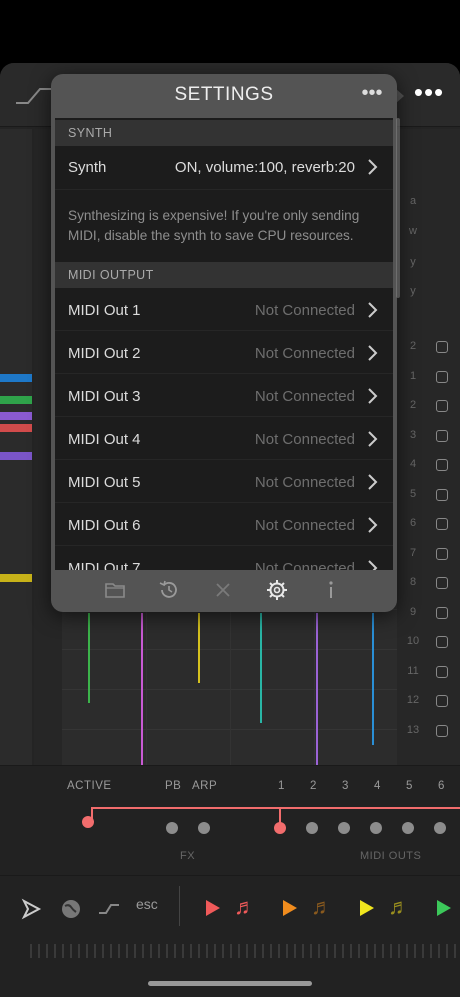 The height and width of the screenshot is (997, 460). What do you see at coordinates (115, 590) in the screenshot?
I see `folder-icon` at bounding box center [115, 590].